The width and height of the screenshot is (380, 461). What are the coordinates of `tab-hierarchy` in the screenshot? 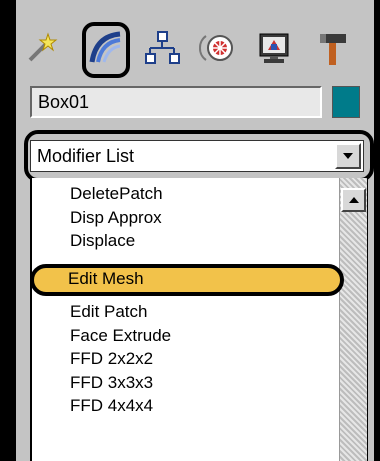 It's located at (162, 48).